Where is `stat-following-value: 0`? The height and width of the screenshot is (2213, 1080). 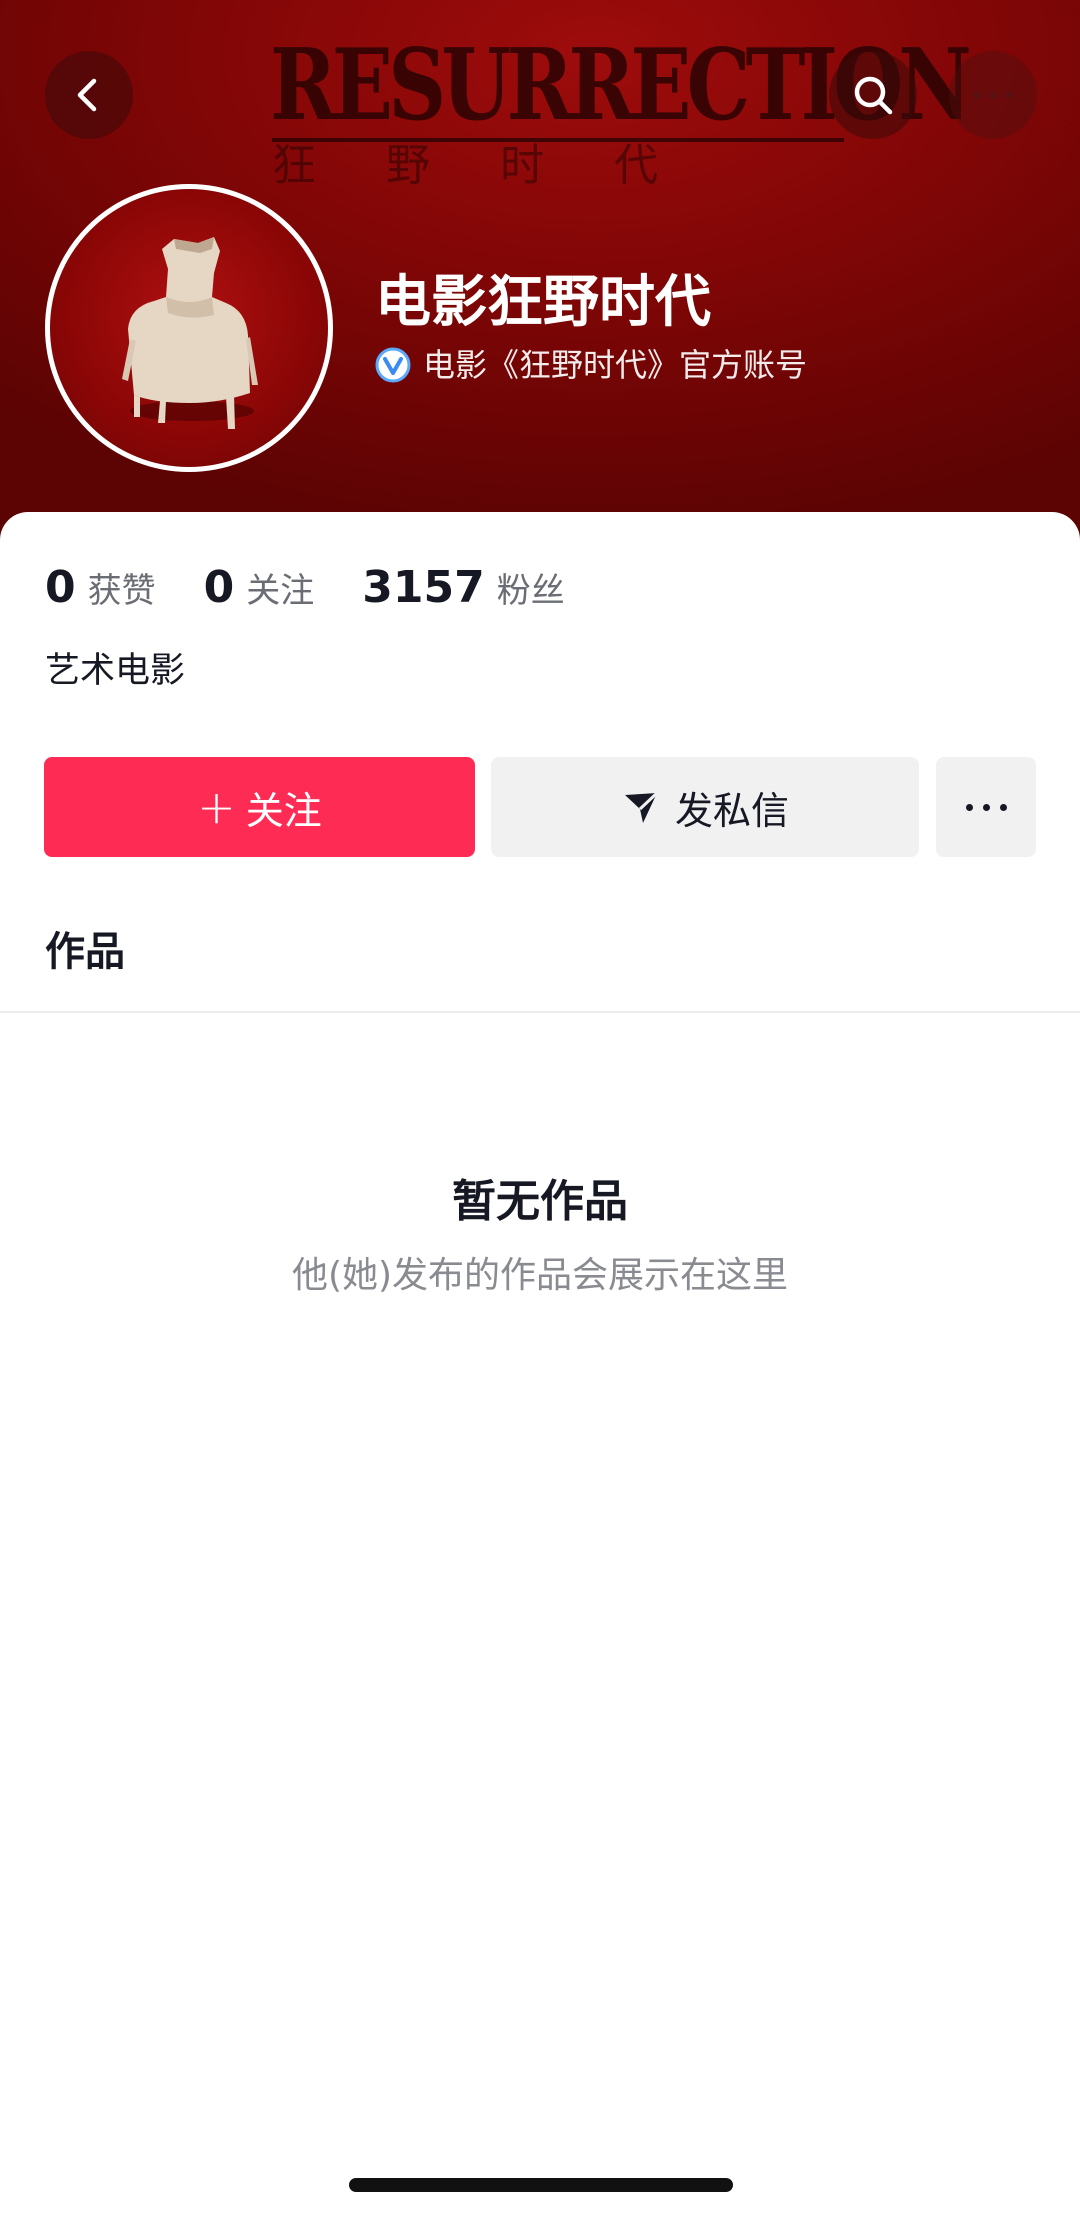 stat-following-value: 0 is located at coordinates (219, 587).